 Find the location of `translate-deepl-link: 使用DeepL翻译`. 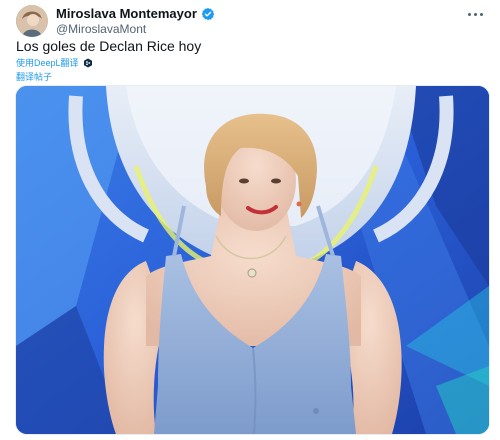

translate-deepl-link: 使用DeepL翻译 is located at coordinates (47, 62).